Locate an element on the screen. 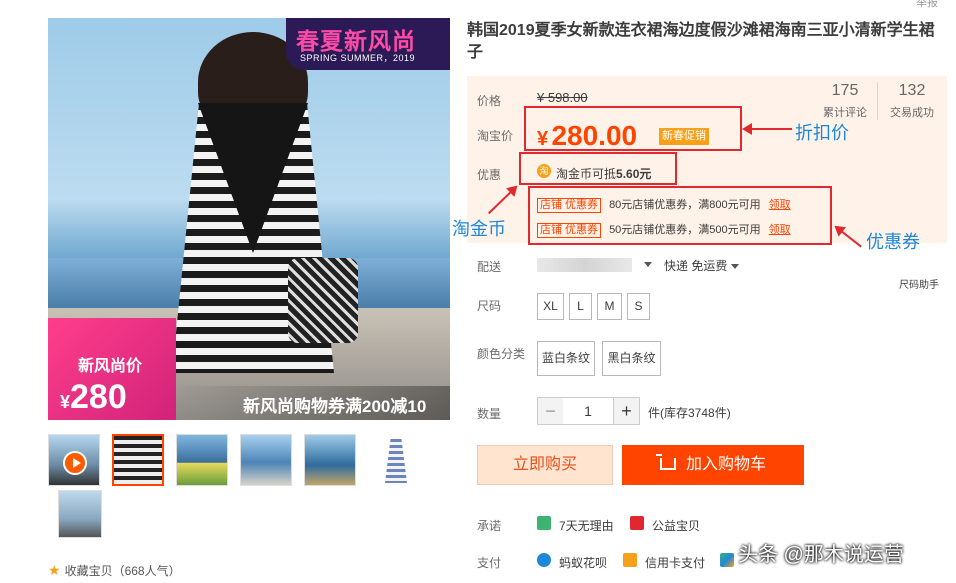  watermark: 头条 @那木说运营 is located at coordinates (821, 555).